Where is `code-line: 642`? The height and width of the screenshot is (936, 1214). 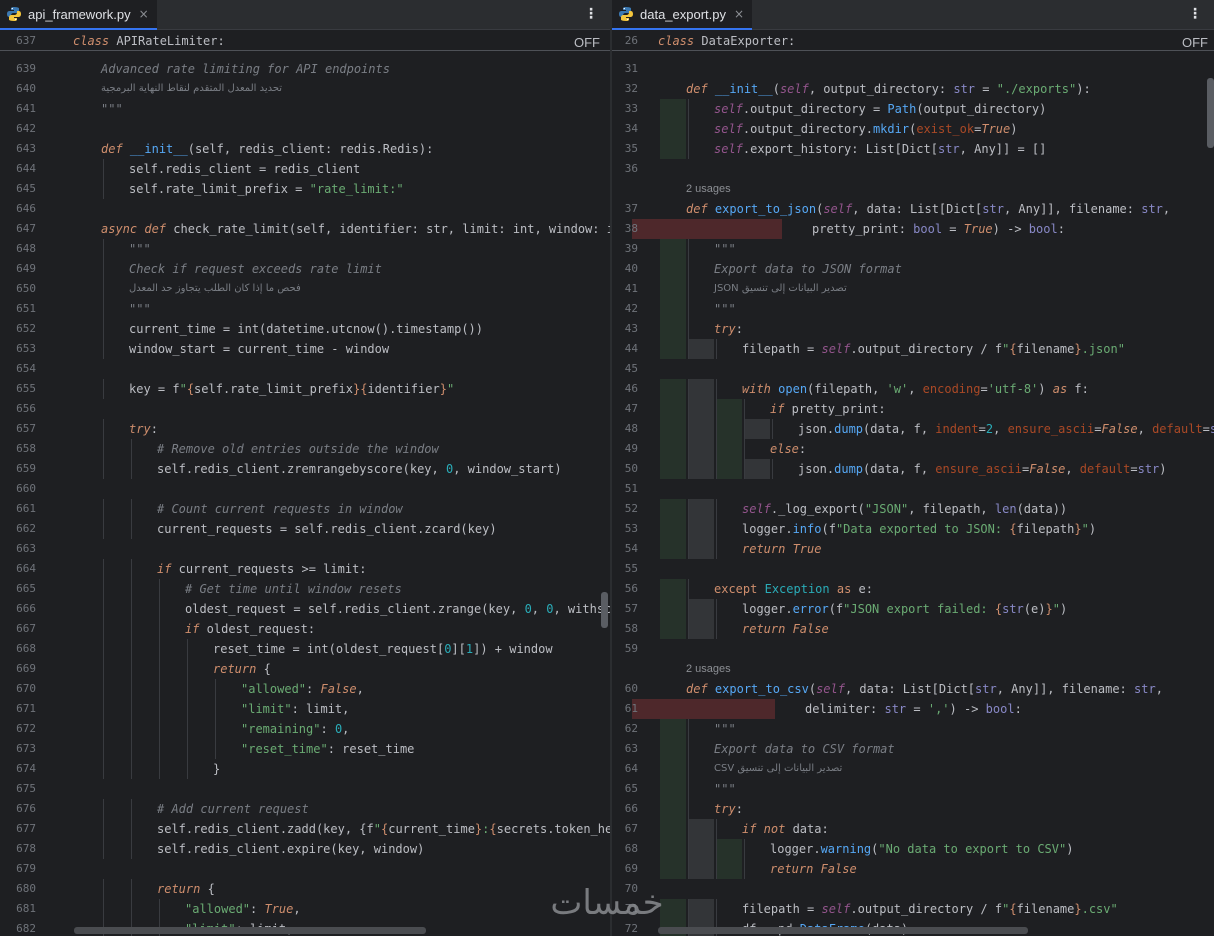 code-line: 642 is located at coordinates (305, 129).